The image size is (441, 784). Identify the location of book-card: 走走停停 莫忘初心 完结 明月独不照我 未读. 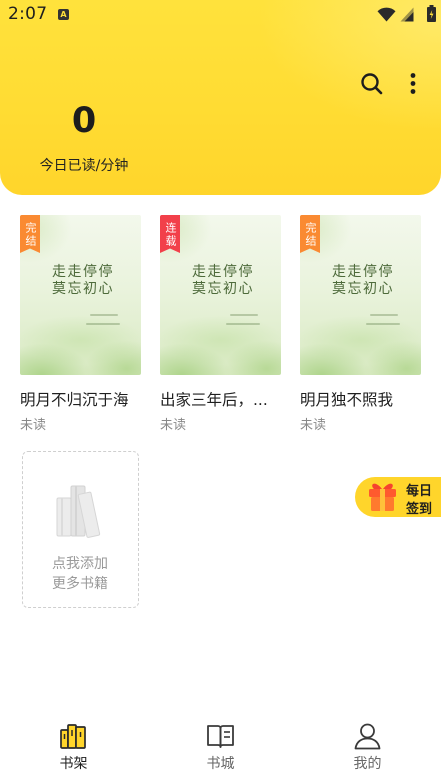
(360, 327).